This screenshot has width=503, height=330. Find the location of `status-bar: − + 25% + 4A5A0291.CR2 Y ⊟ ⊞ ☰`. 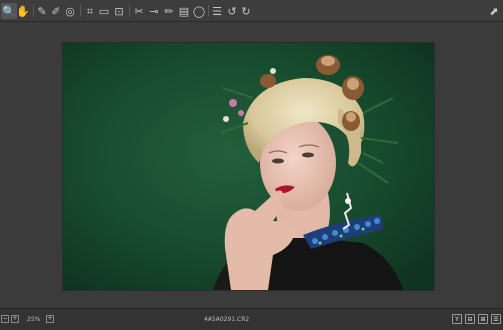

status-bar: − + 25% + 4A5A0291.CR2 Y ⊟ ⊞ ☰ is located at coordinates (251, 319).